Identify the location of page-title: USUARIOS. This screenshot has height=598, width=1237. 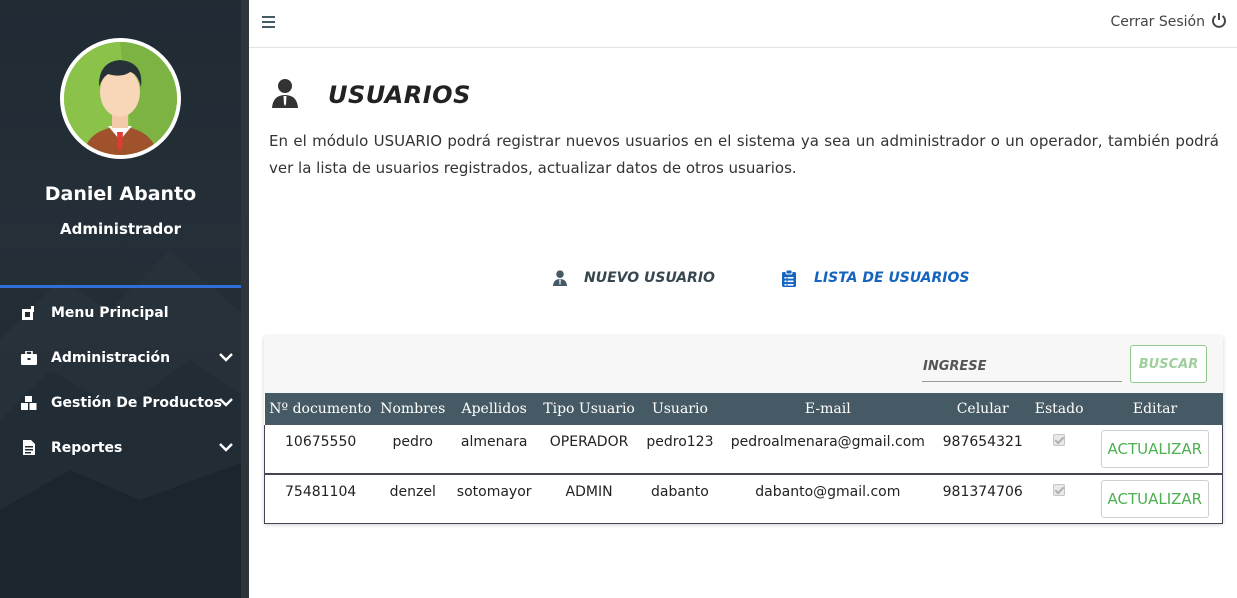
(399, 95).